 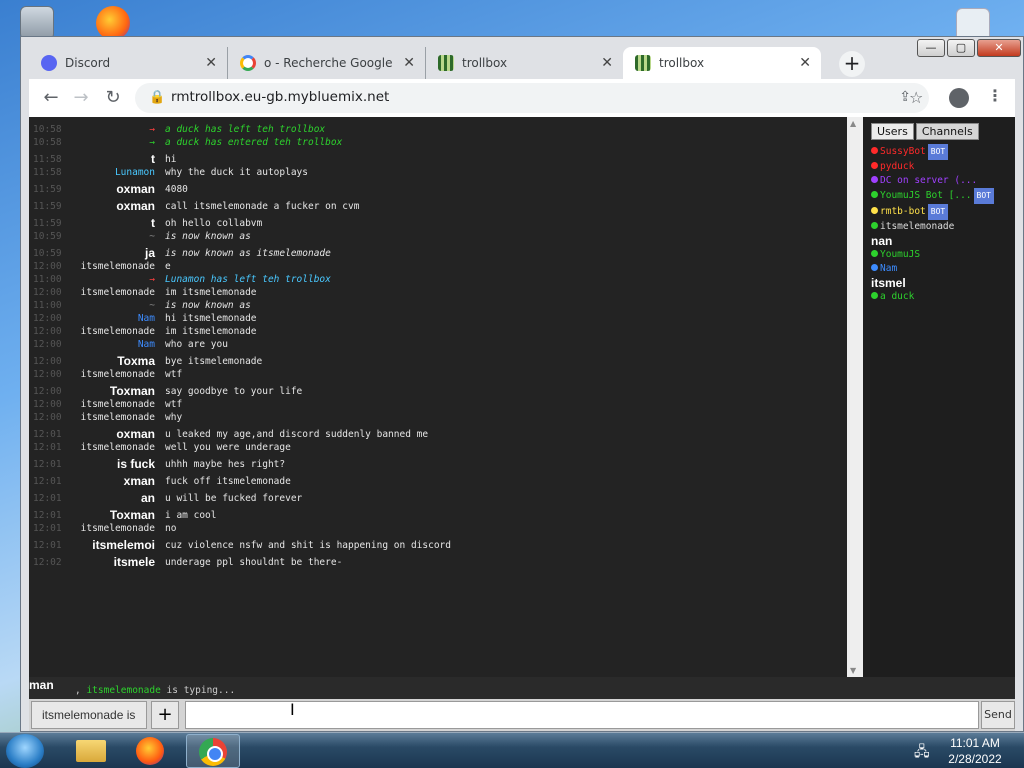 I want to click on scroll-up-icon: ▲, so click(x=853, y=123).